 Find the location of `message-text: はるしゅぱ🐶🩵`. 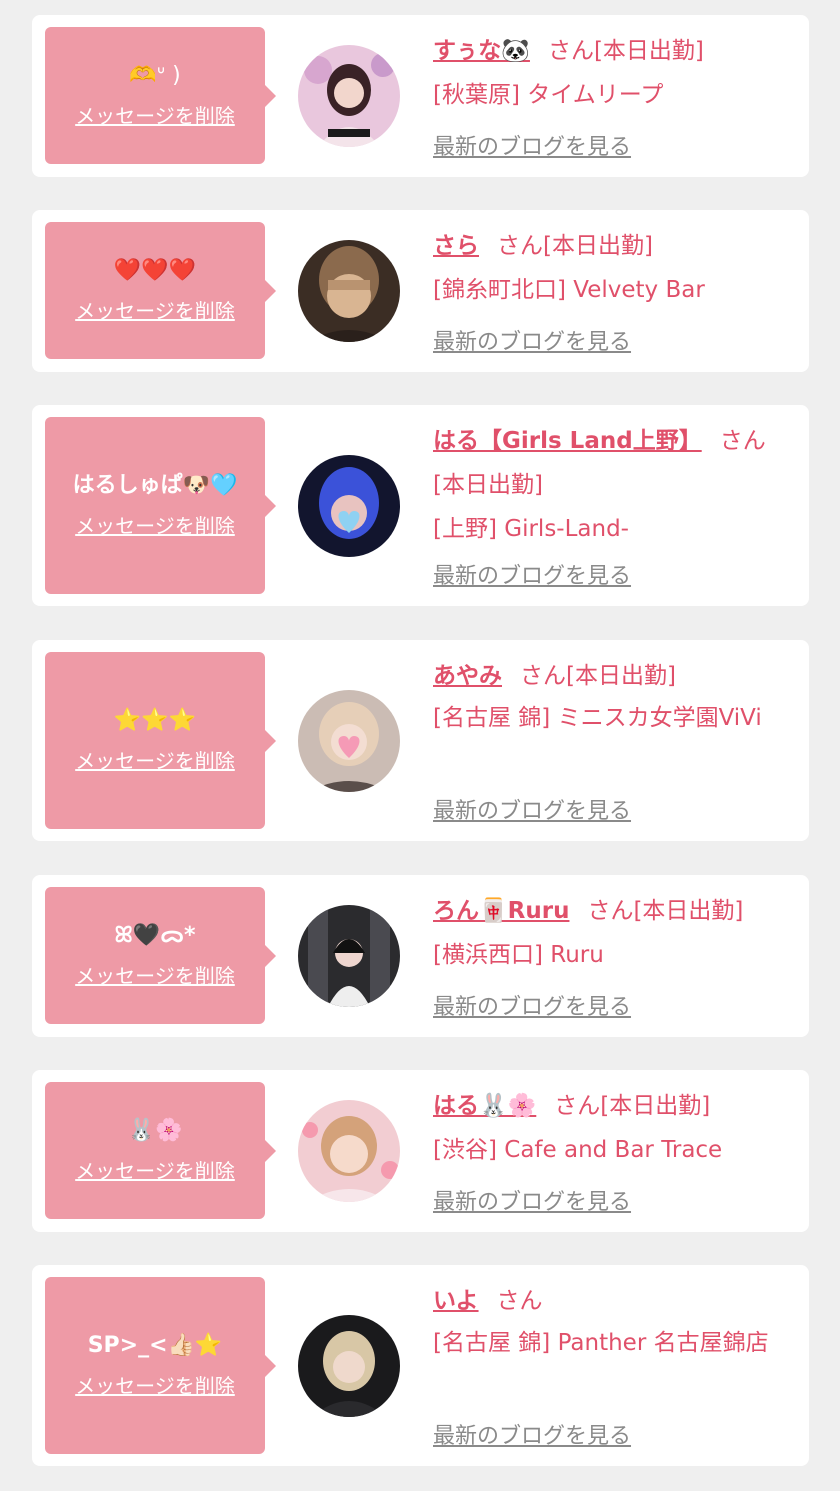

message-text: はるしゅぱ🐶🩵 is located at coordinates (155, 485).